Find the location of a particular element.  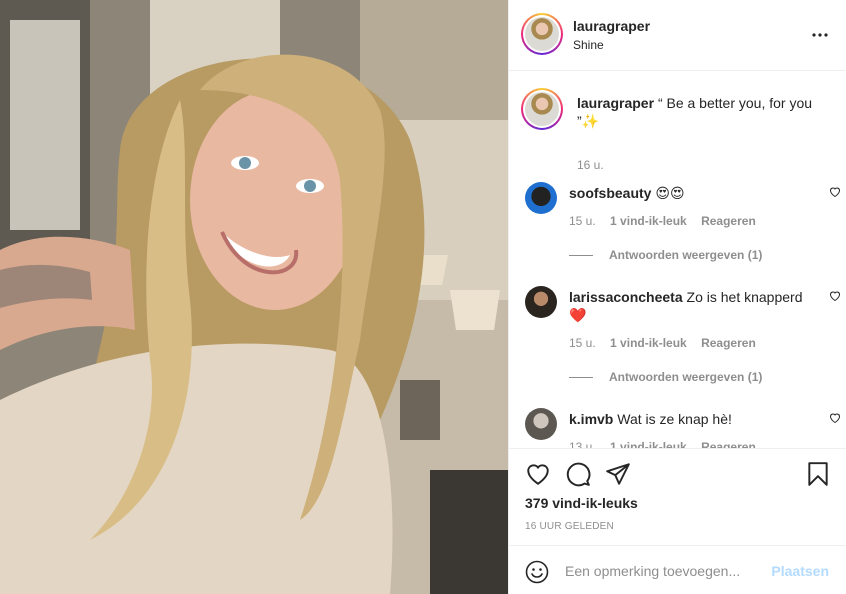

emoji-icon is located at coordinates (537, 572).